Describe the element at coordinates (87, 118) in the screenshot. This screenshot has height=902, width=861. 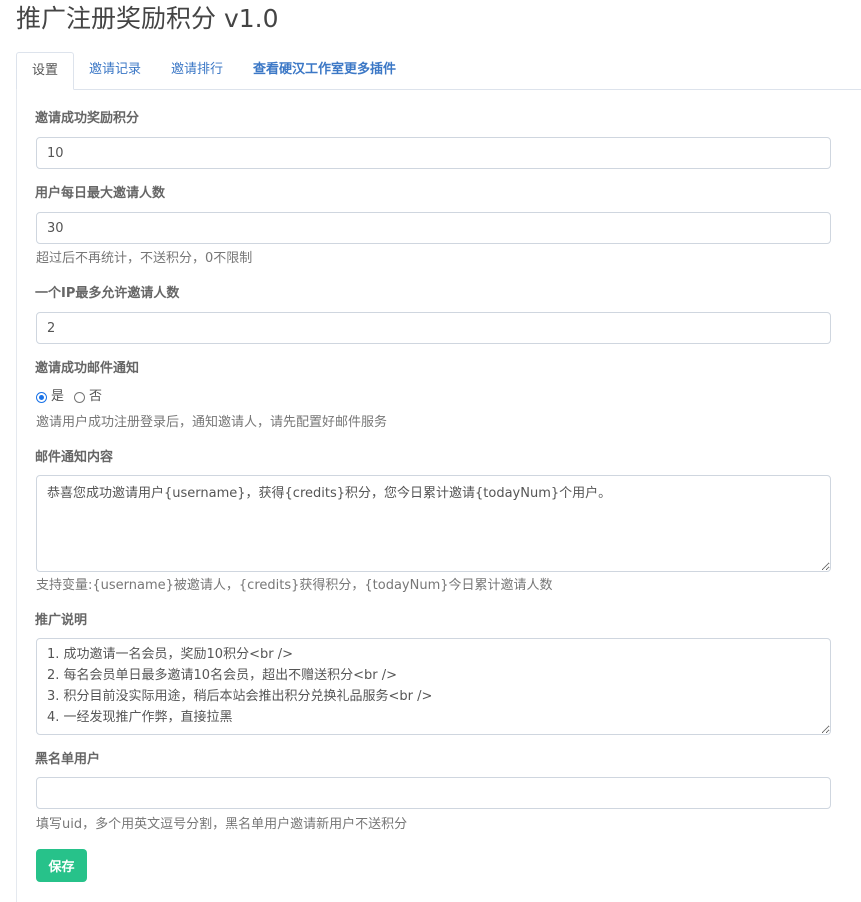
I see `reward-credits-label: 邀请成功奖励积分` at that location.